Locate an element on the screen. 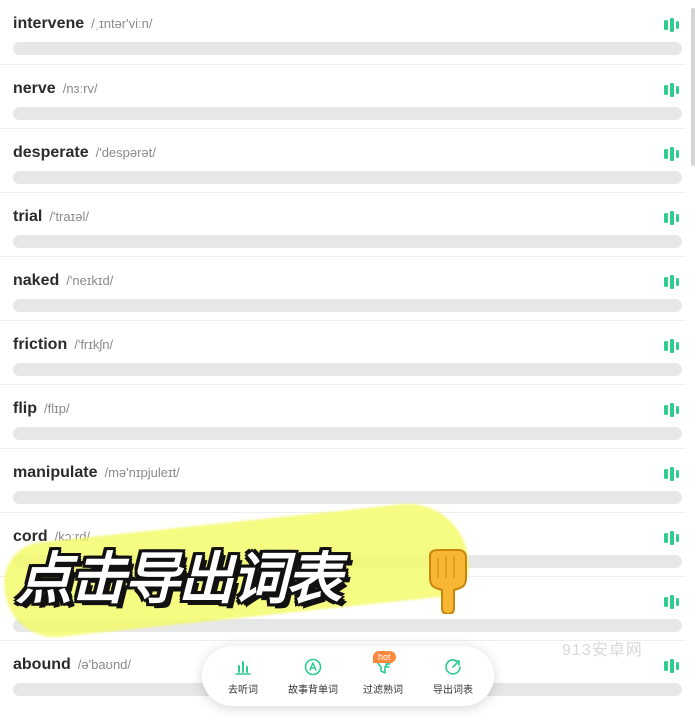  export-word-list-button: 导出词表 is located at coordinates (453, 676).